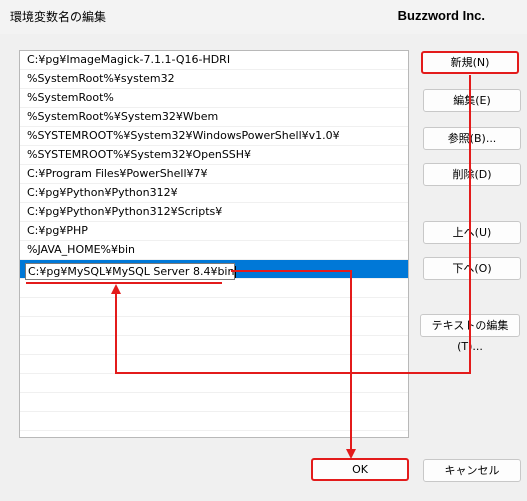  I want to click on text-caret, so click(236, 272).